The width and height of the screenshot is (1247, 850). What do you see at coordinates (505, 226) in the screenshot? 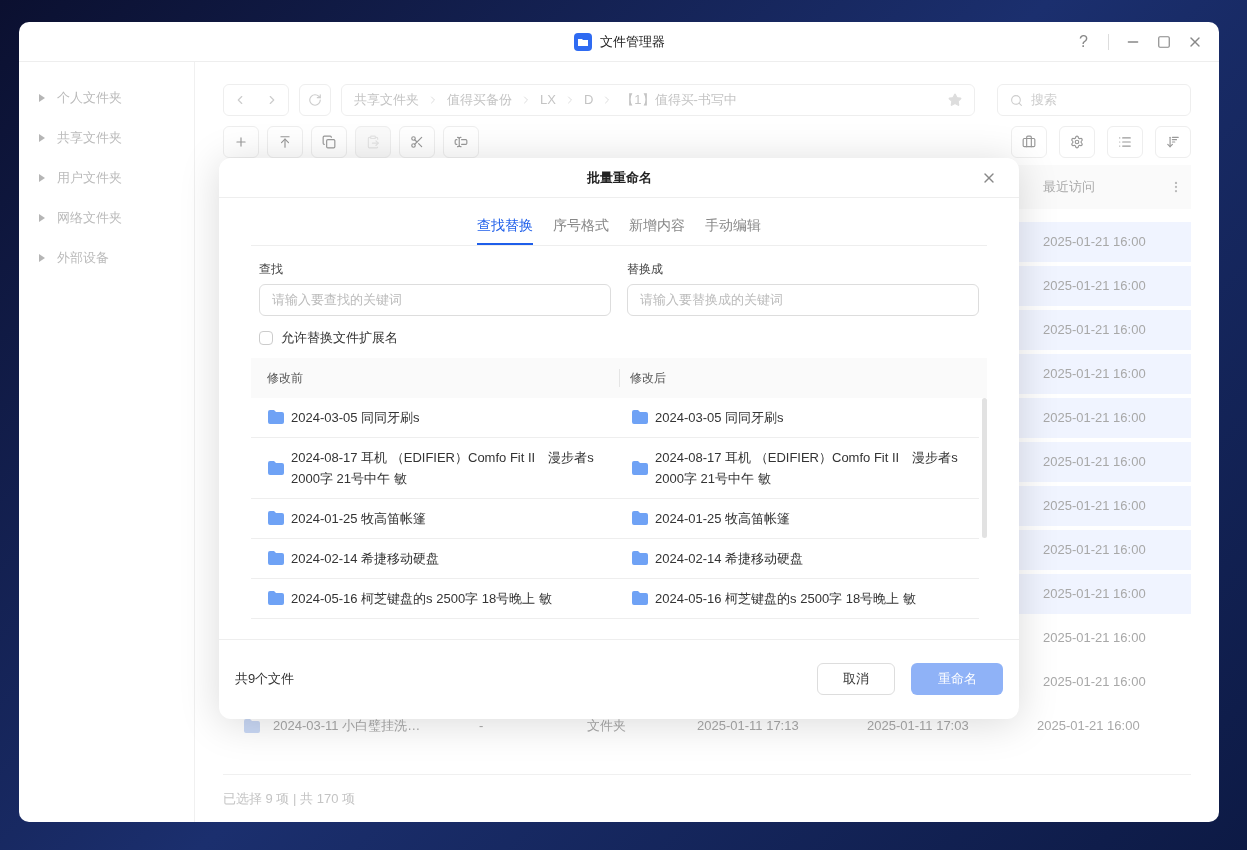
I see `dialog-tab: 查找替换` at bounding box center [505, 226].